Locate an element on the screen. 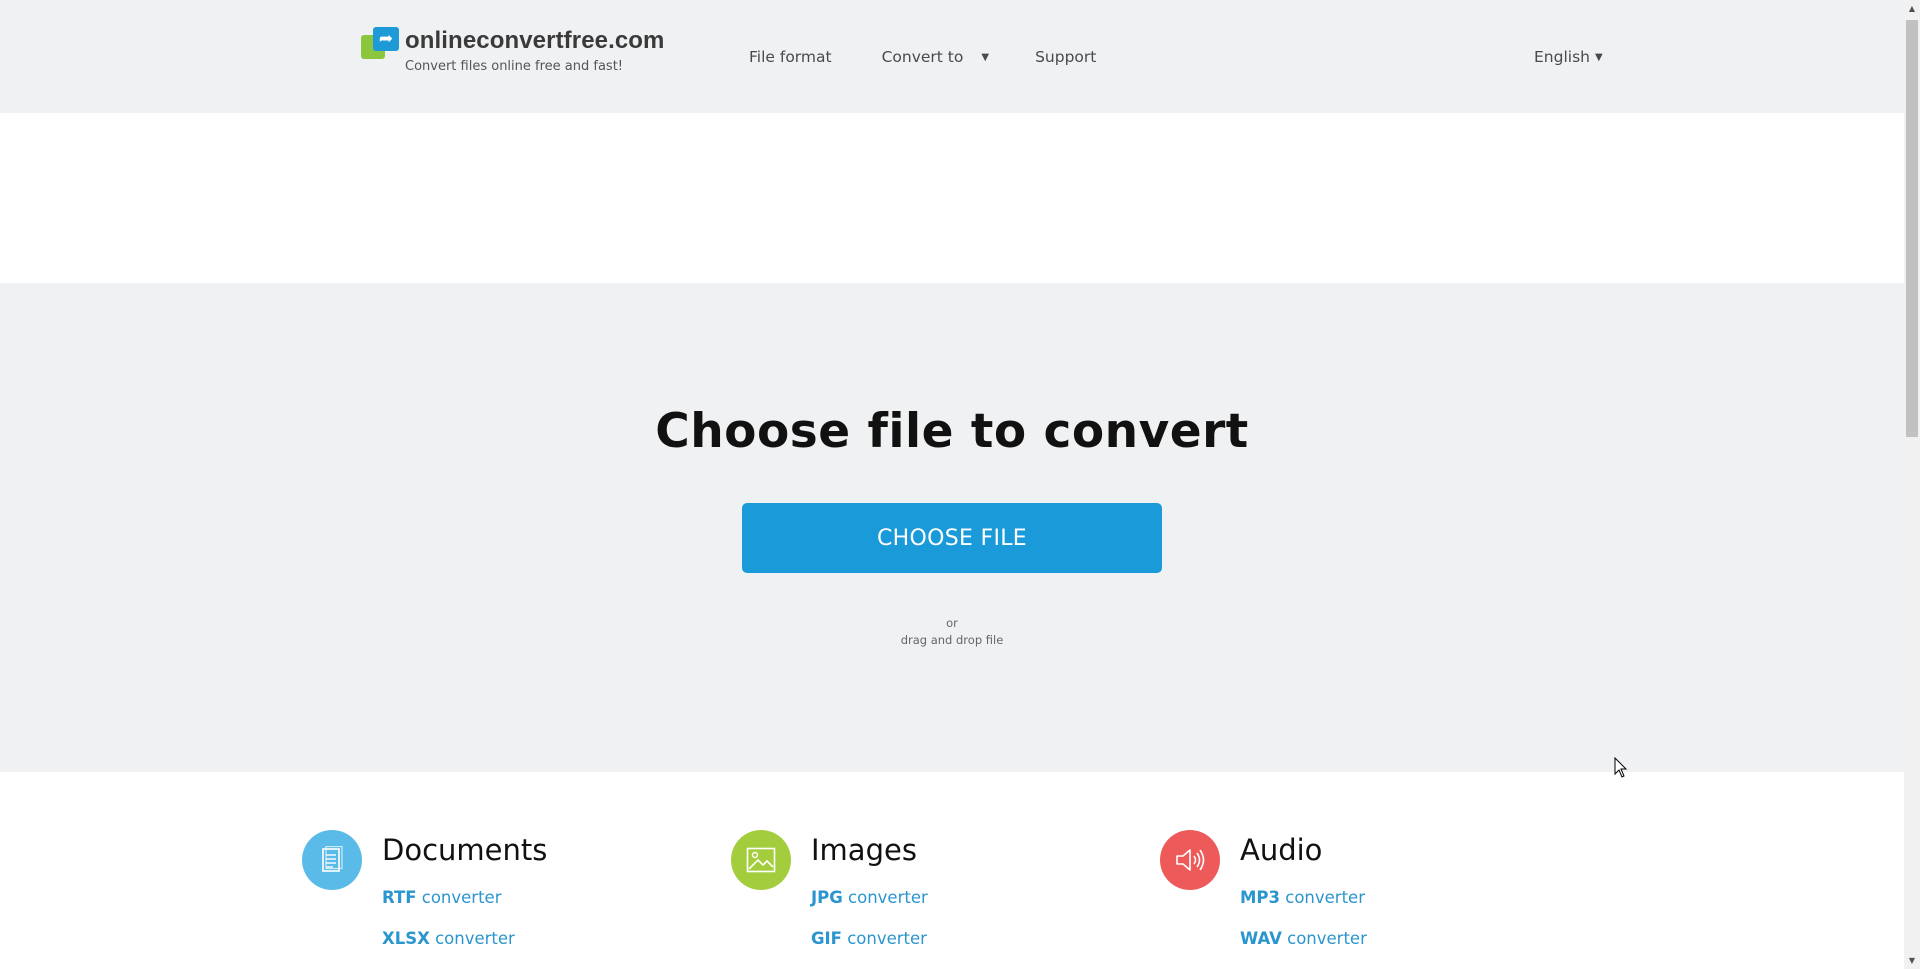 The image size is (1920, 969). nav-convert-to: Convert to ▼ is located at coordinates (935, 57).